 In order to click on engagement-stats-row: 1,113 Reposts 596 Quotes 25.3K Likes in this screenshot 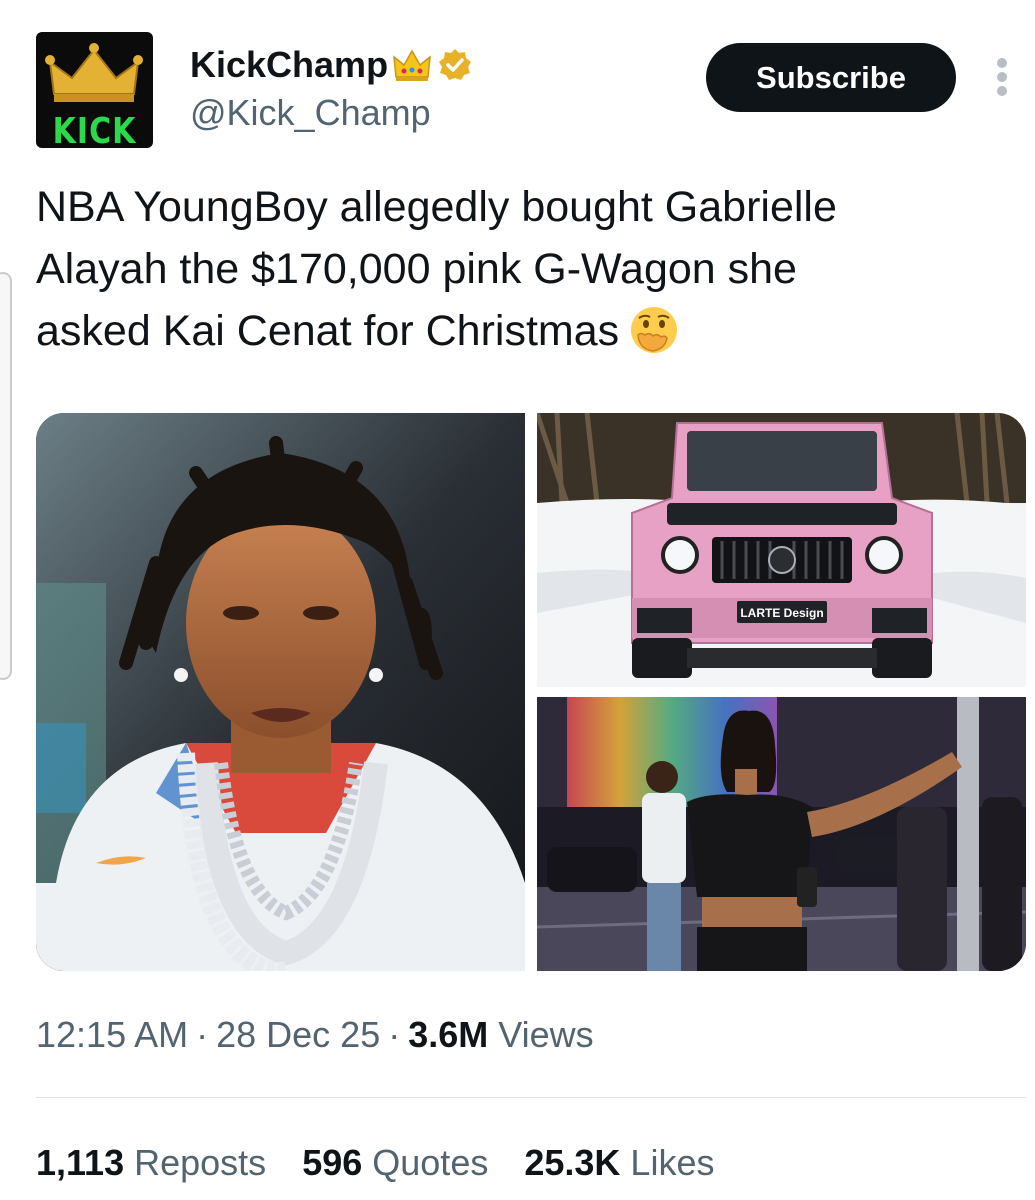, I will do `click(375, 1163)`.